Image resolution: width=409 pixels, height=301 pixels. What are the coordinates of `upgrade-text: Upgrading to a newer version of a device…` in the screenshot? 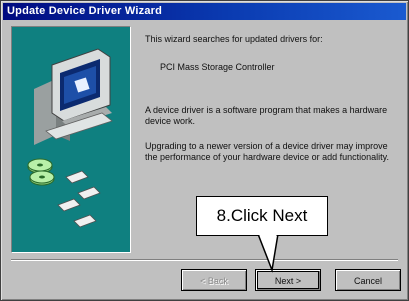 It's located at (267, 151).